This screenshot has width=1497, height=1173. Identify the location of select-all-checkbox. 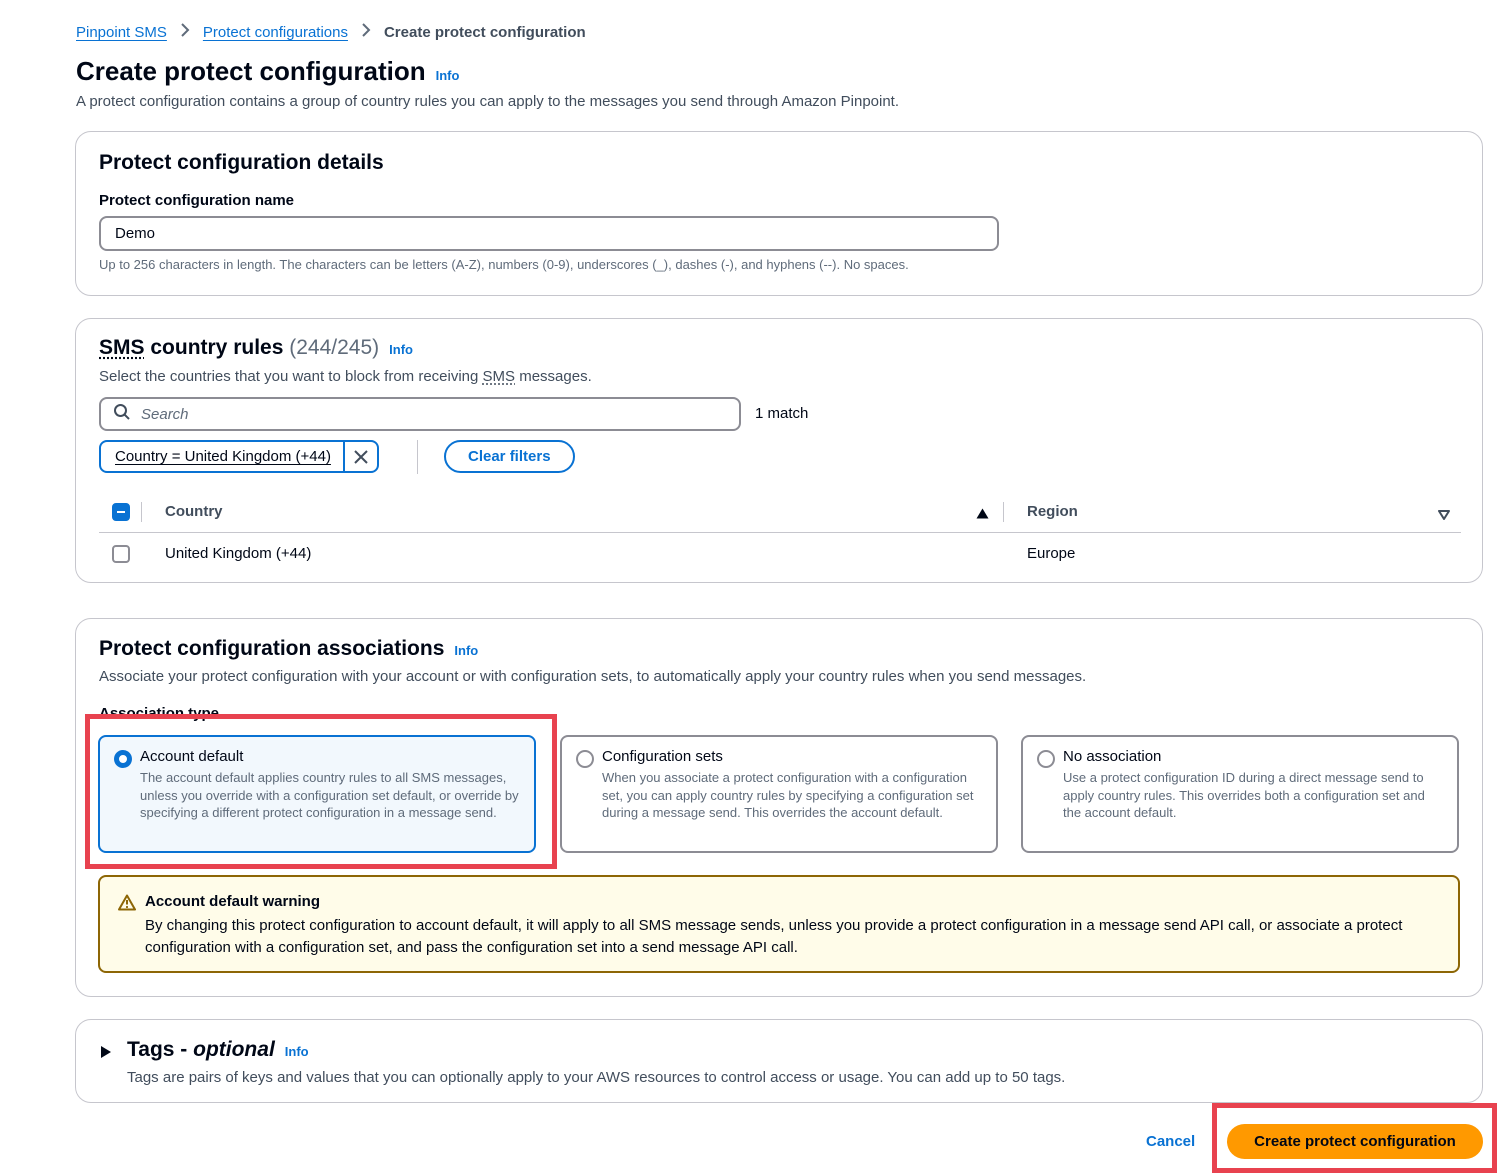
(121, 512).